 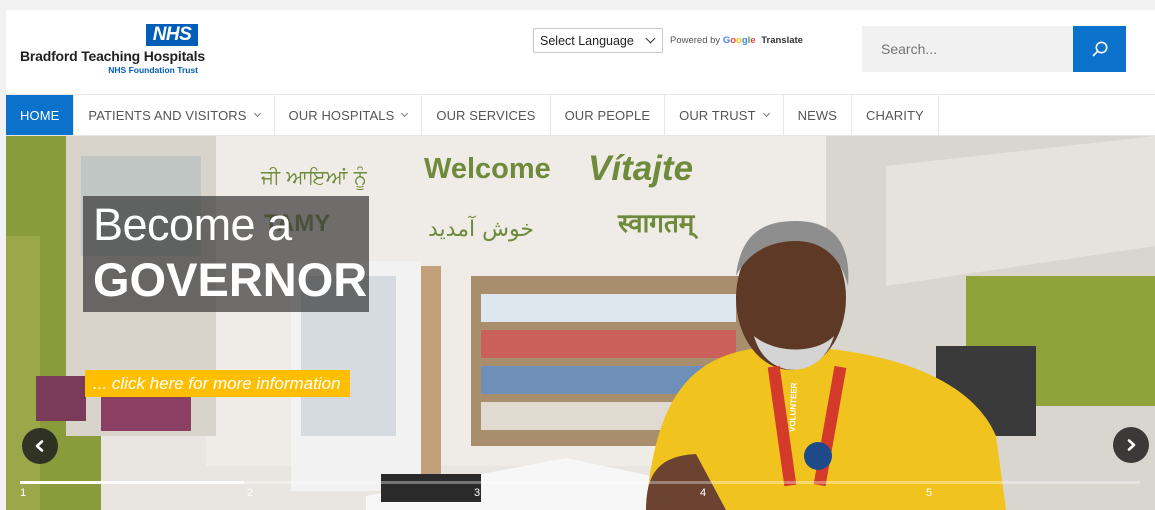 I want to click on powered-by-label: Powered by, so click(x=695, y=40).